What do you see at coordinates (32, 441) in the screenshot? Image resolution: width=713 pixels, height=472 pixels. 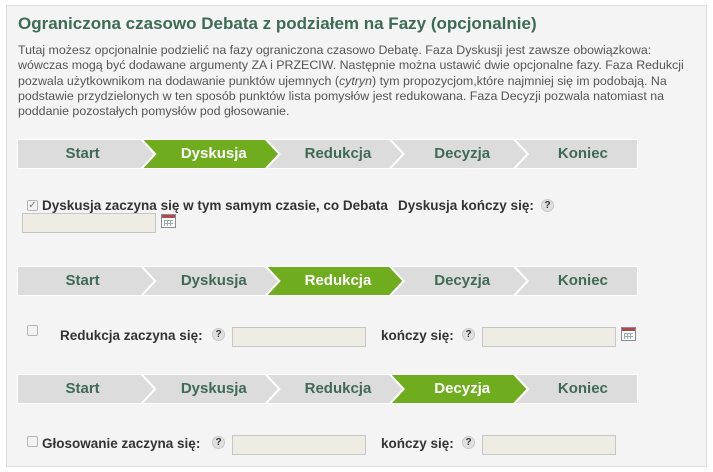 I see `decision-enable-checkbox` at bounding box center [32, 441].